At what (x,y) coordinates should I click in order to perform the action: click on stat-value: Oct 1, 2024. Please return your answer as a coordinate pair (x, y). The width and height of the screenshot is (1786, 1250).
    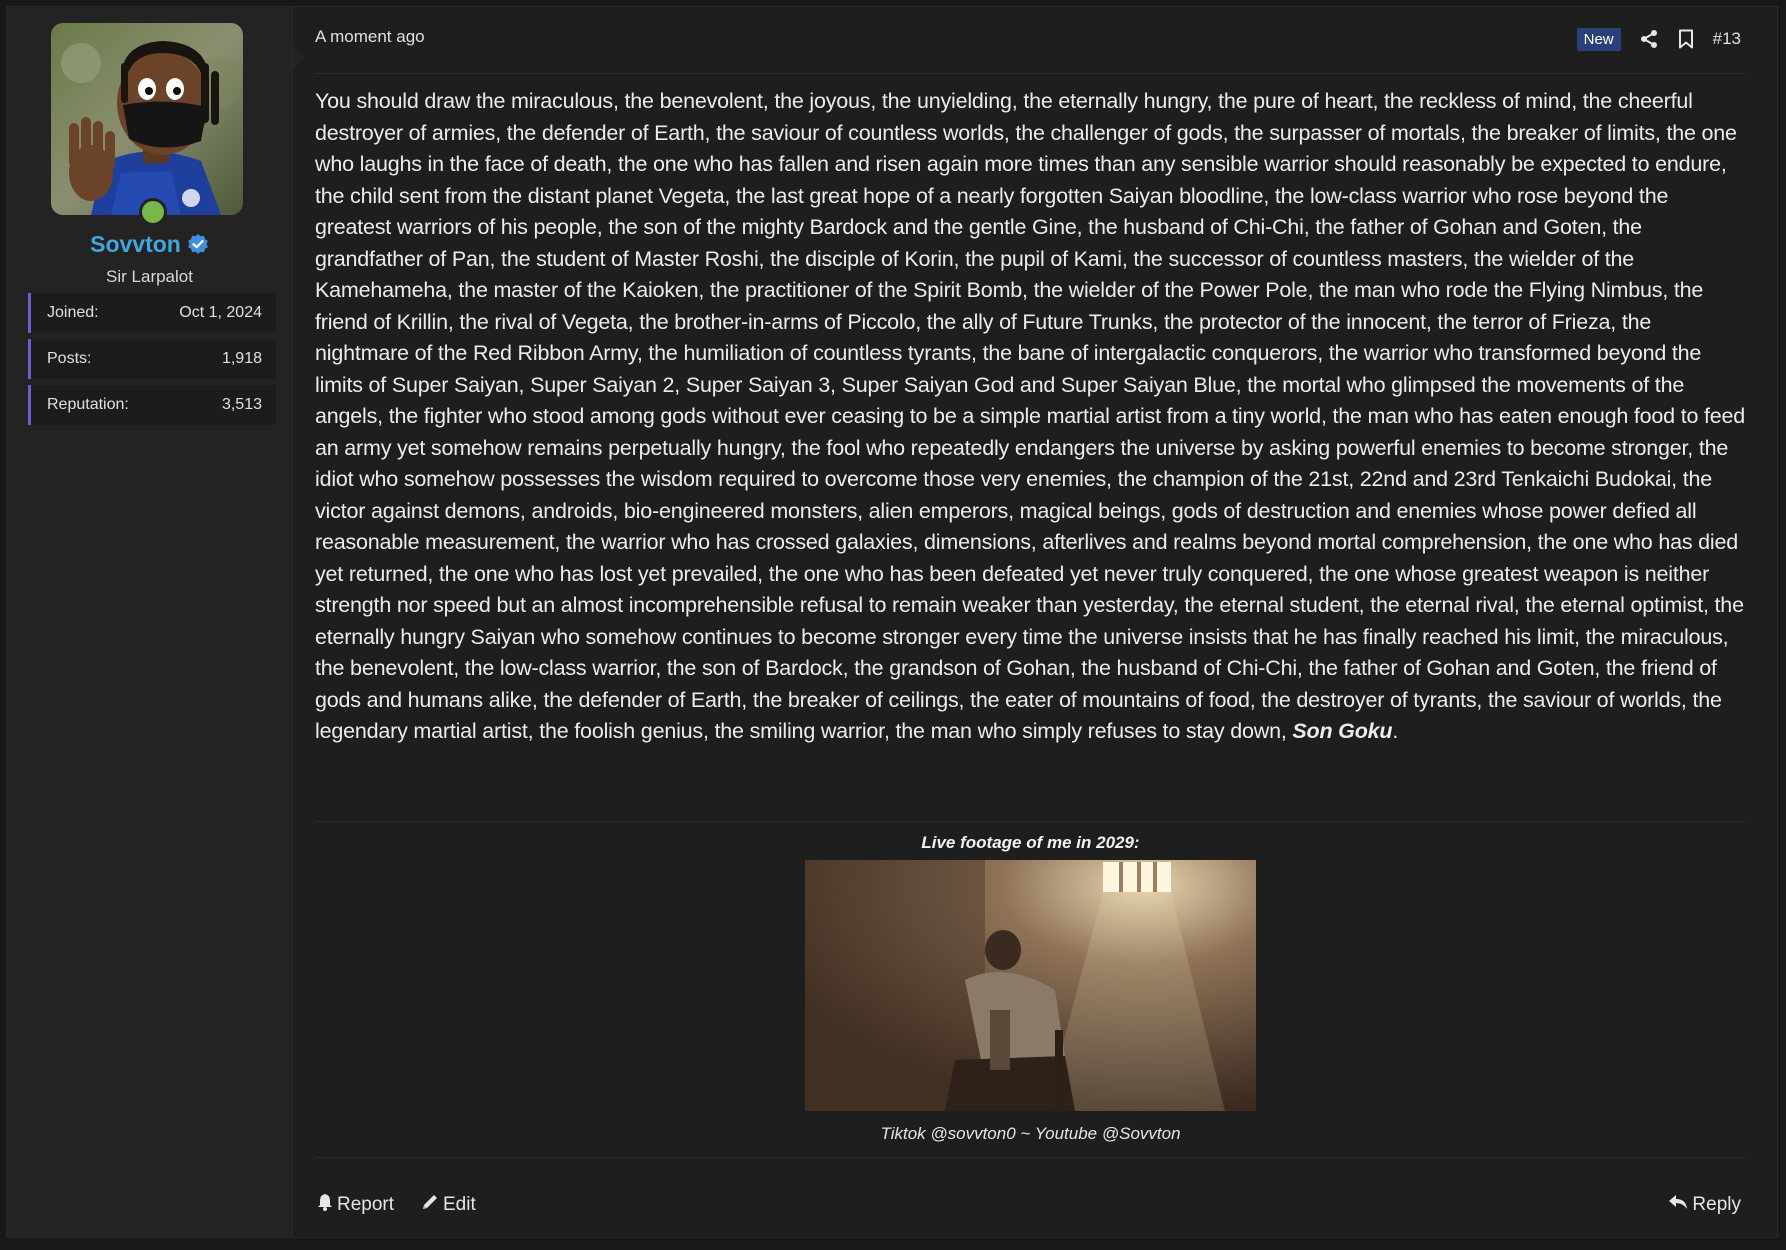
    Looking at the image, I should click on (220, 312).